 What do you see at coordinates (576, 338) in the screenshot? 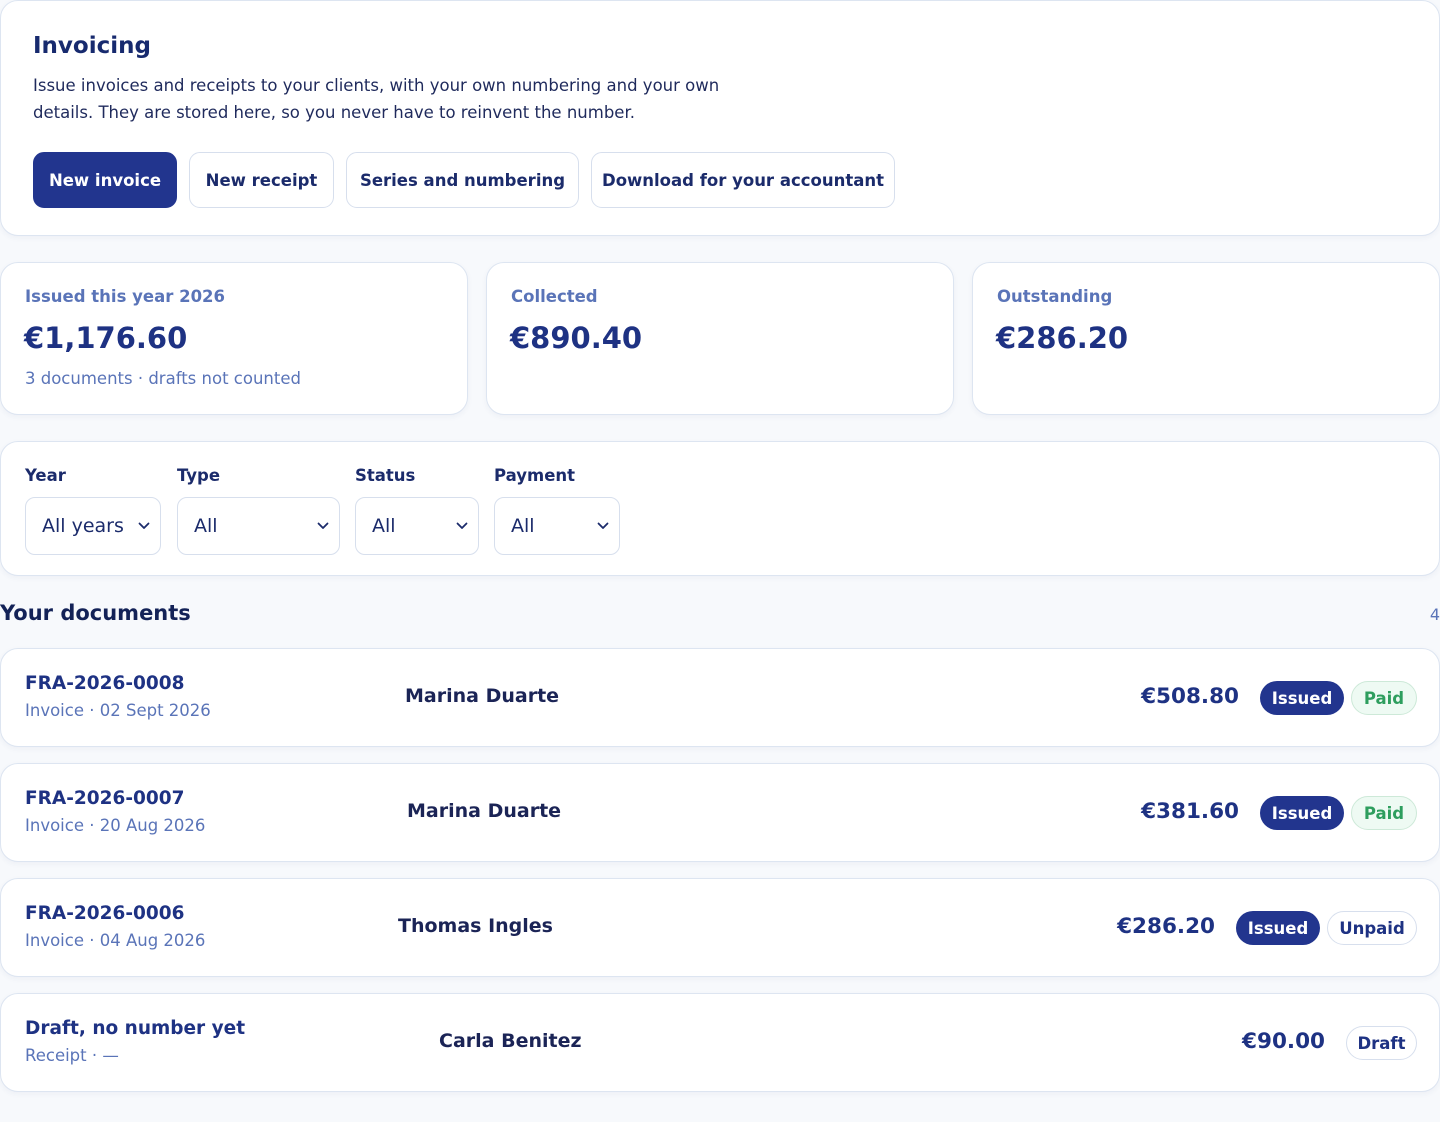
I see `stat-value: €890.40` at bounding box center [576, 338].